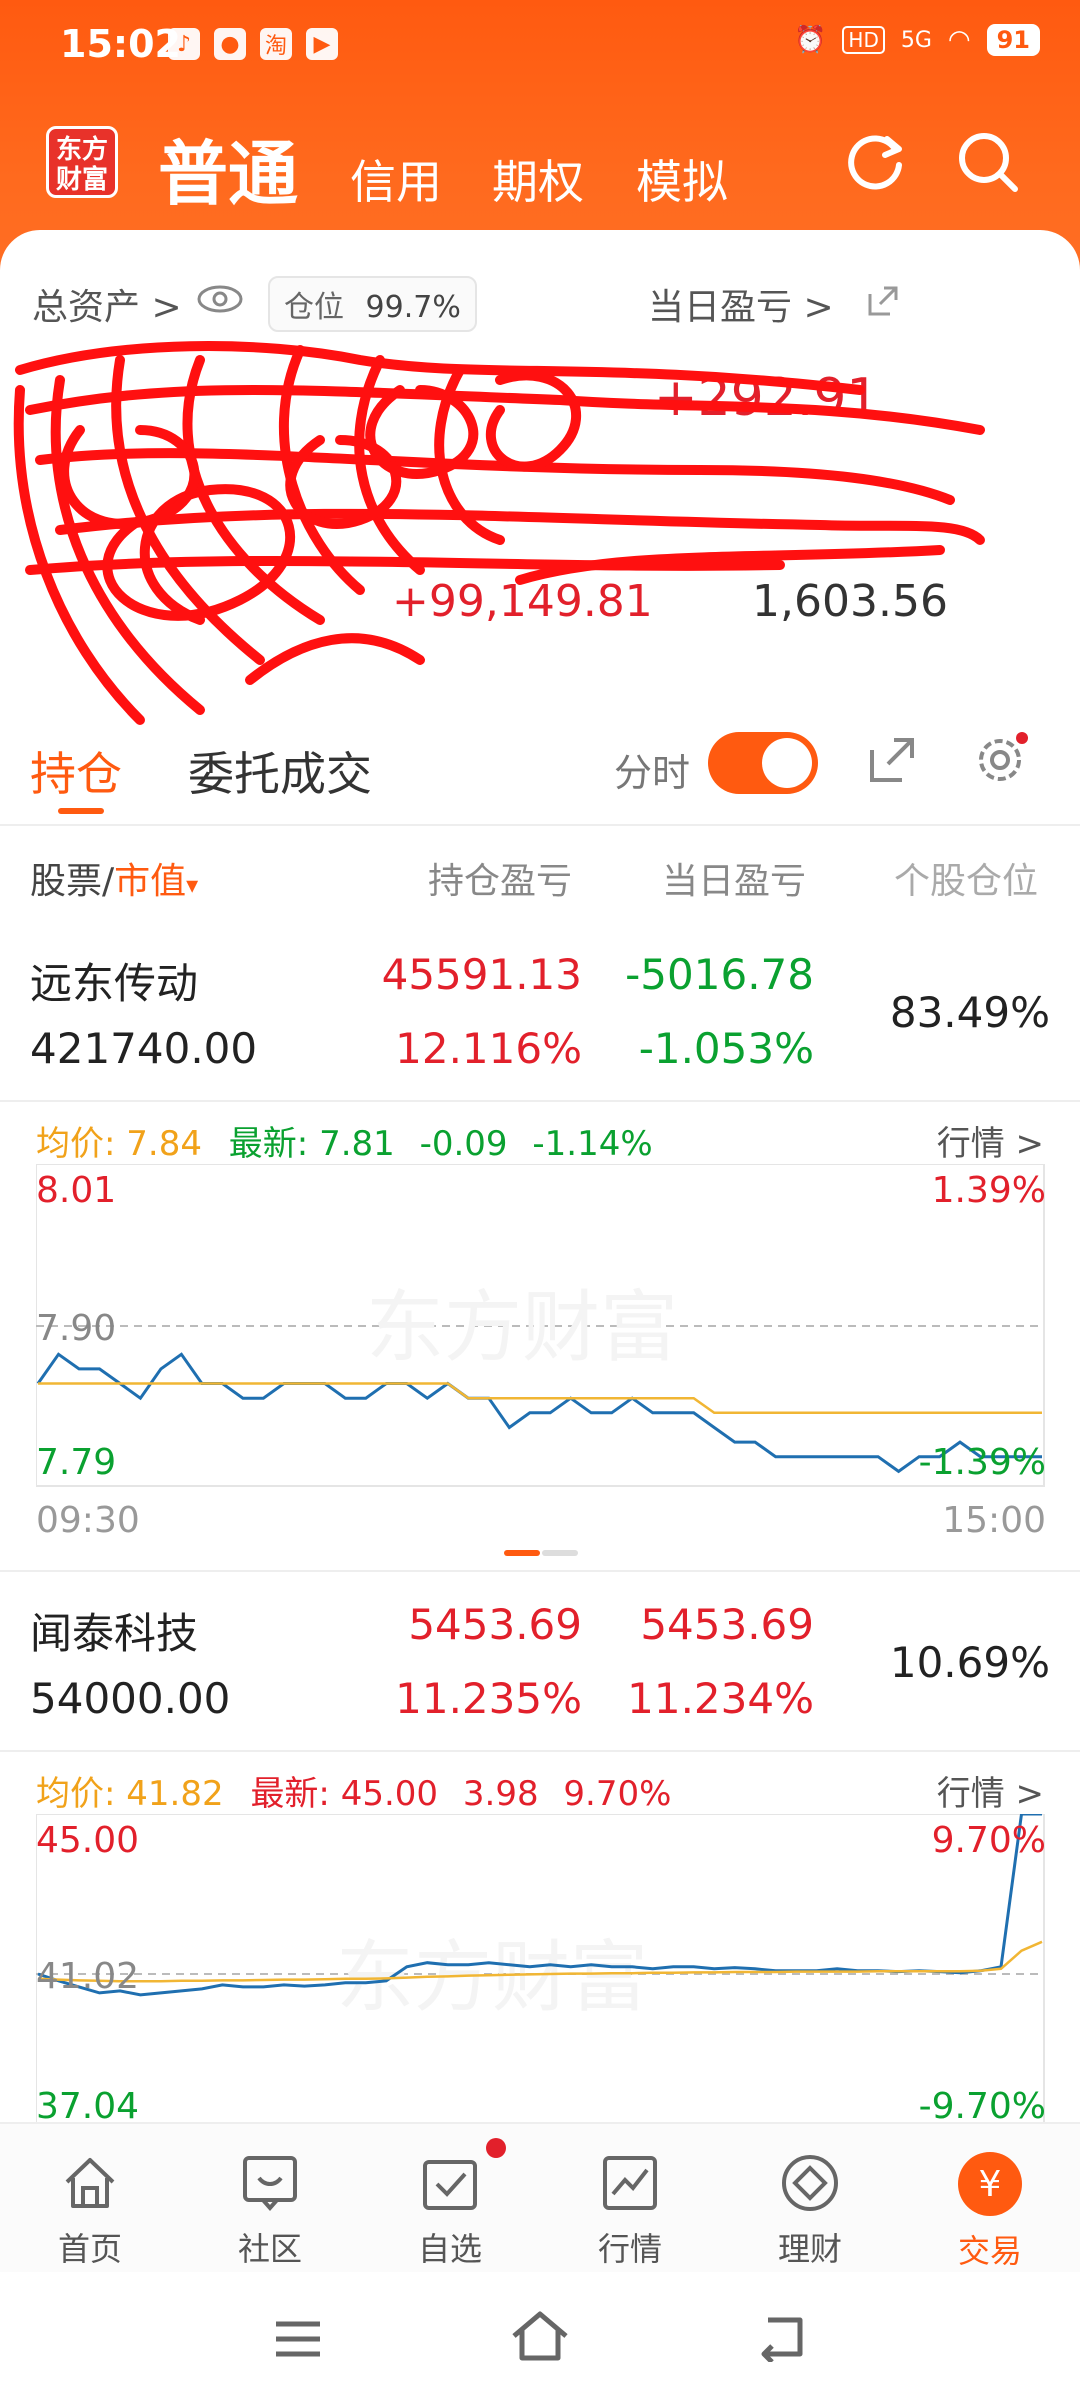 This screenshot has height=2404, width=1080. What do you see at coordinates (230, 44) in the screenshot?
I see `message-icon: ●` at bounding box center [230, 44].